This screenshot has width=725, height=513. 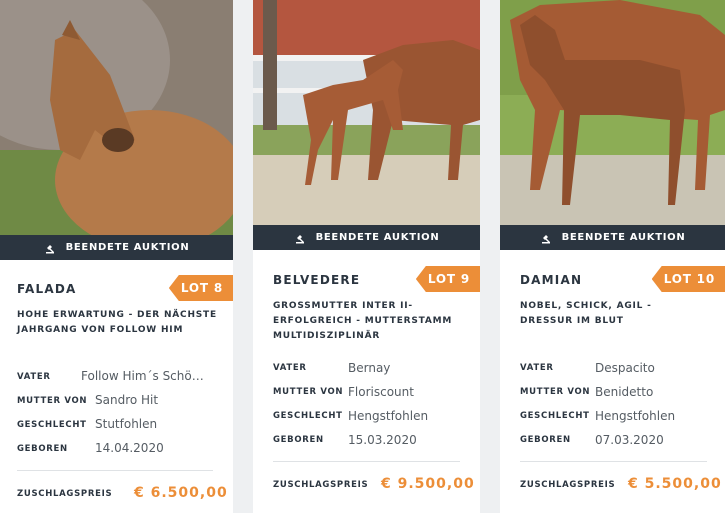 What do you see at coordinates (447, 279) in the screenshot?
I see `lot-badge: LOT 9` at bounding box center [447, 279].